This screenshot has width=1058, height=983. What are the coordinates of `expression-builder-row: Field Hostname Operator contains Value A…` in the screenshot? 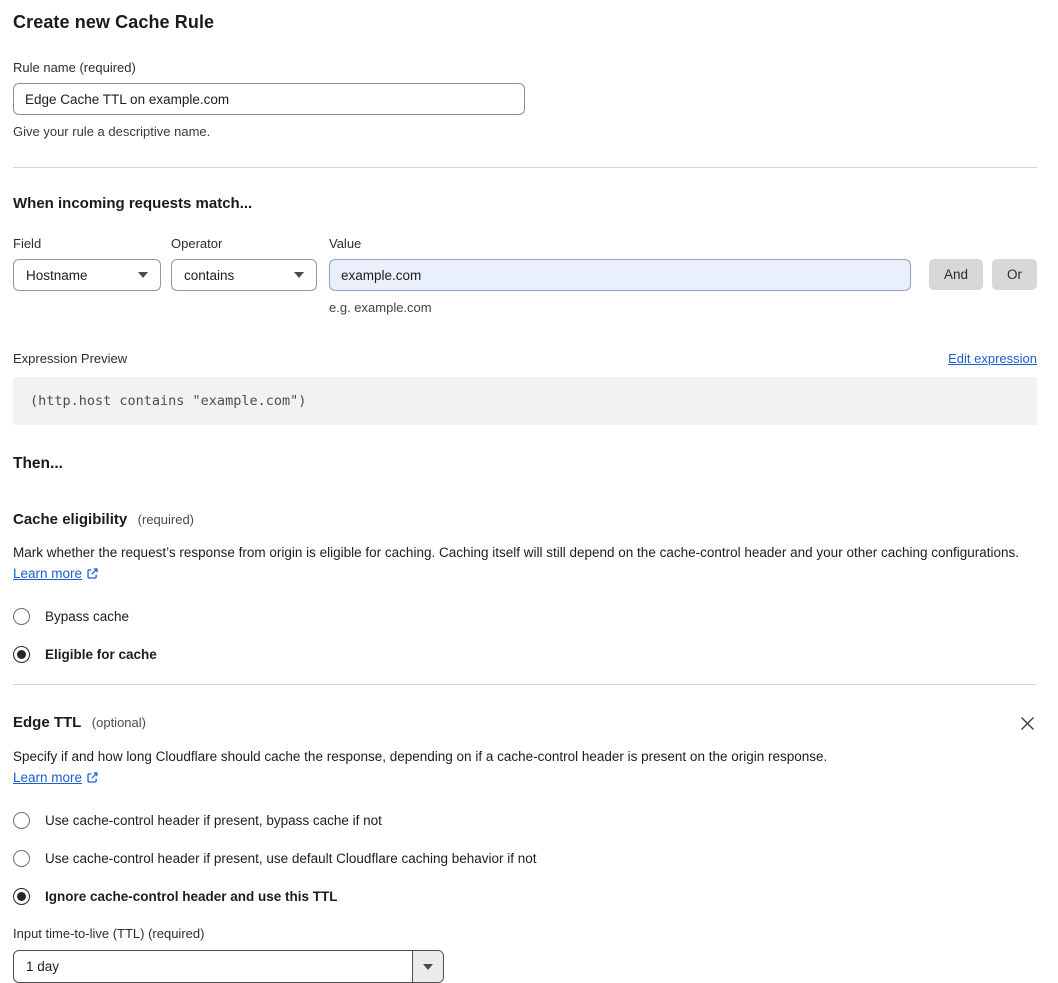 It's located at (525, 263).